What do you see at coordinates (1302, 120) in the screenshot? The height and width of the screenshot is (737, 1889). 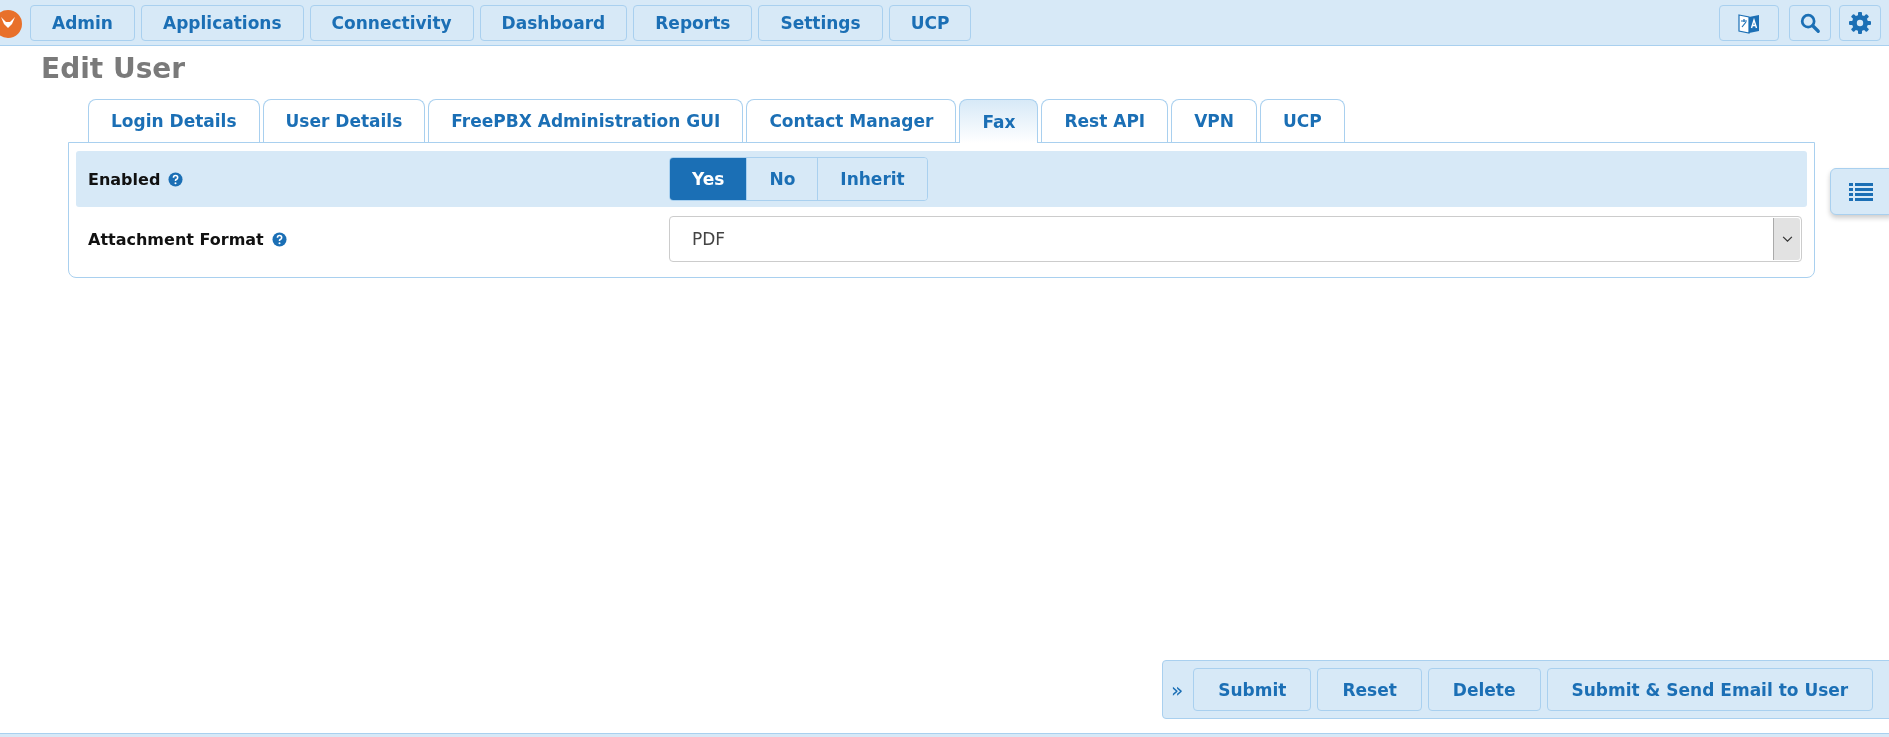 I see `tab: UCP` at bounding box center [1302, 120].